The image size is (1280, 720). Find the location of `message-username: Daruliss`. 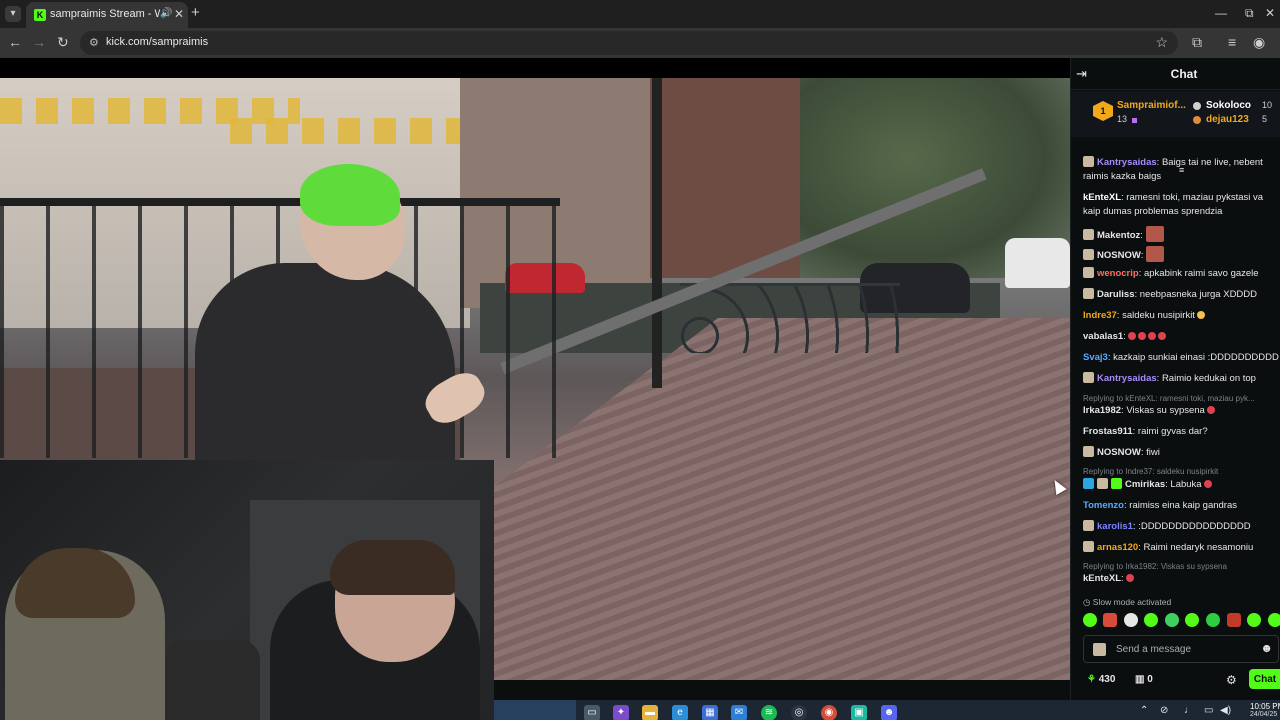

message-username: Daruliss is located at coordinates (1116, 294).